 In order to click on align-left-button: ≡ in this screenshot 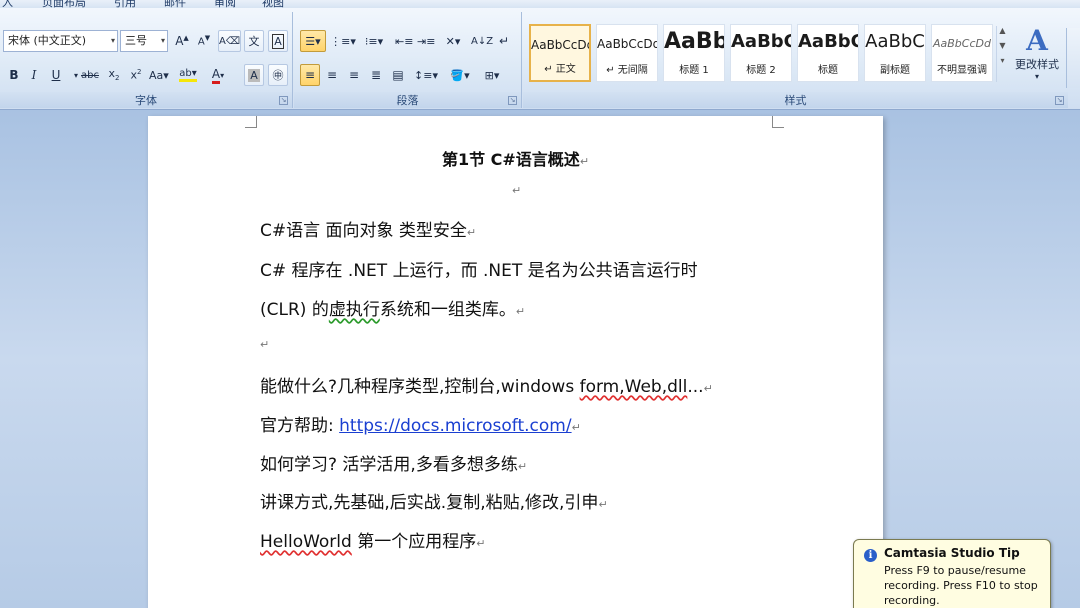, I will do `click(310, 75)`.